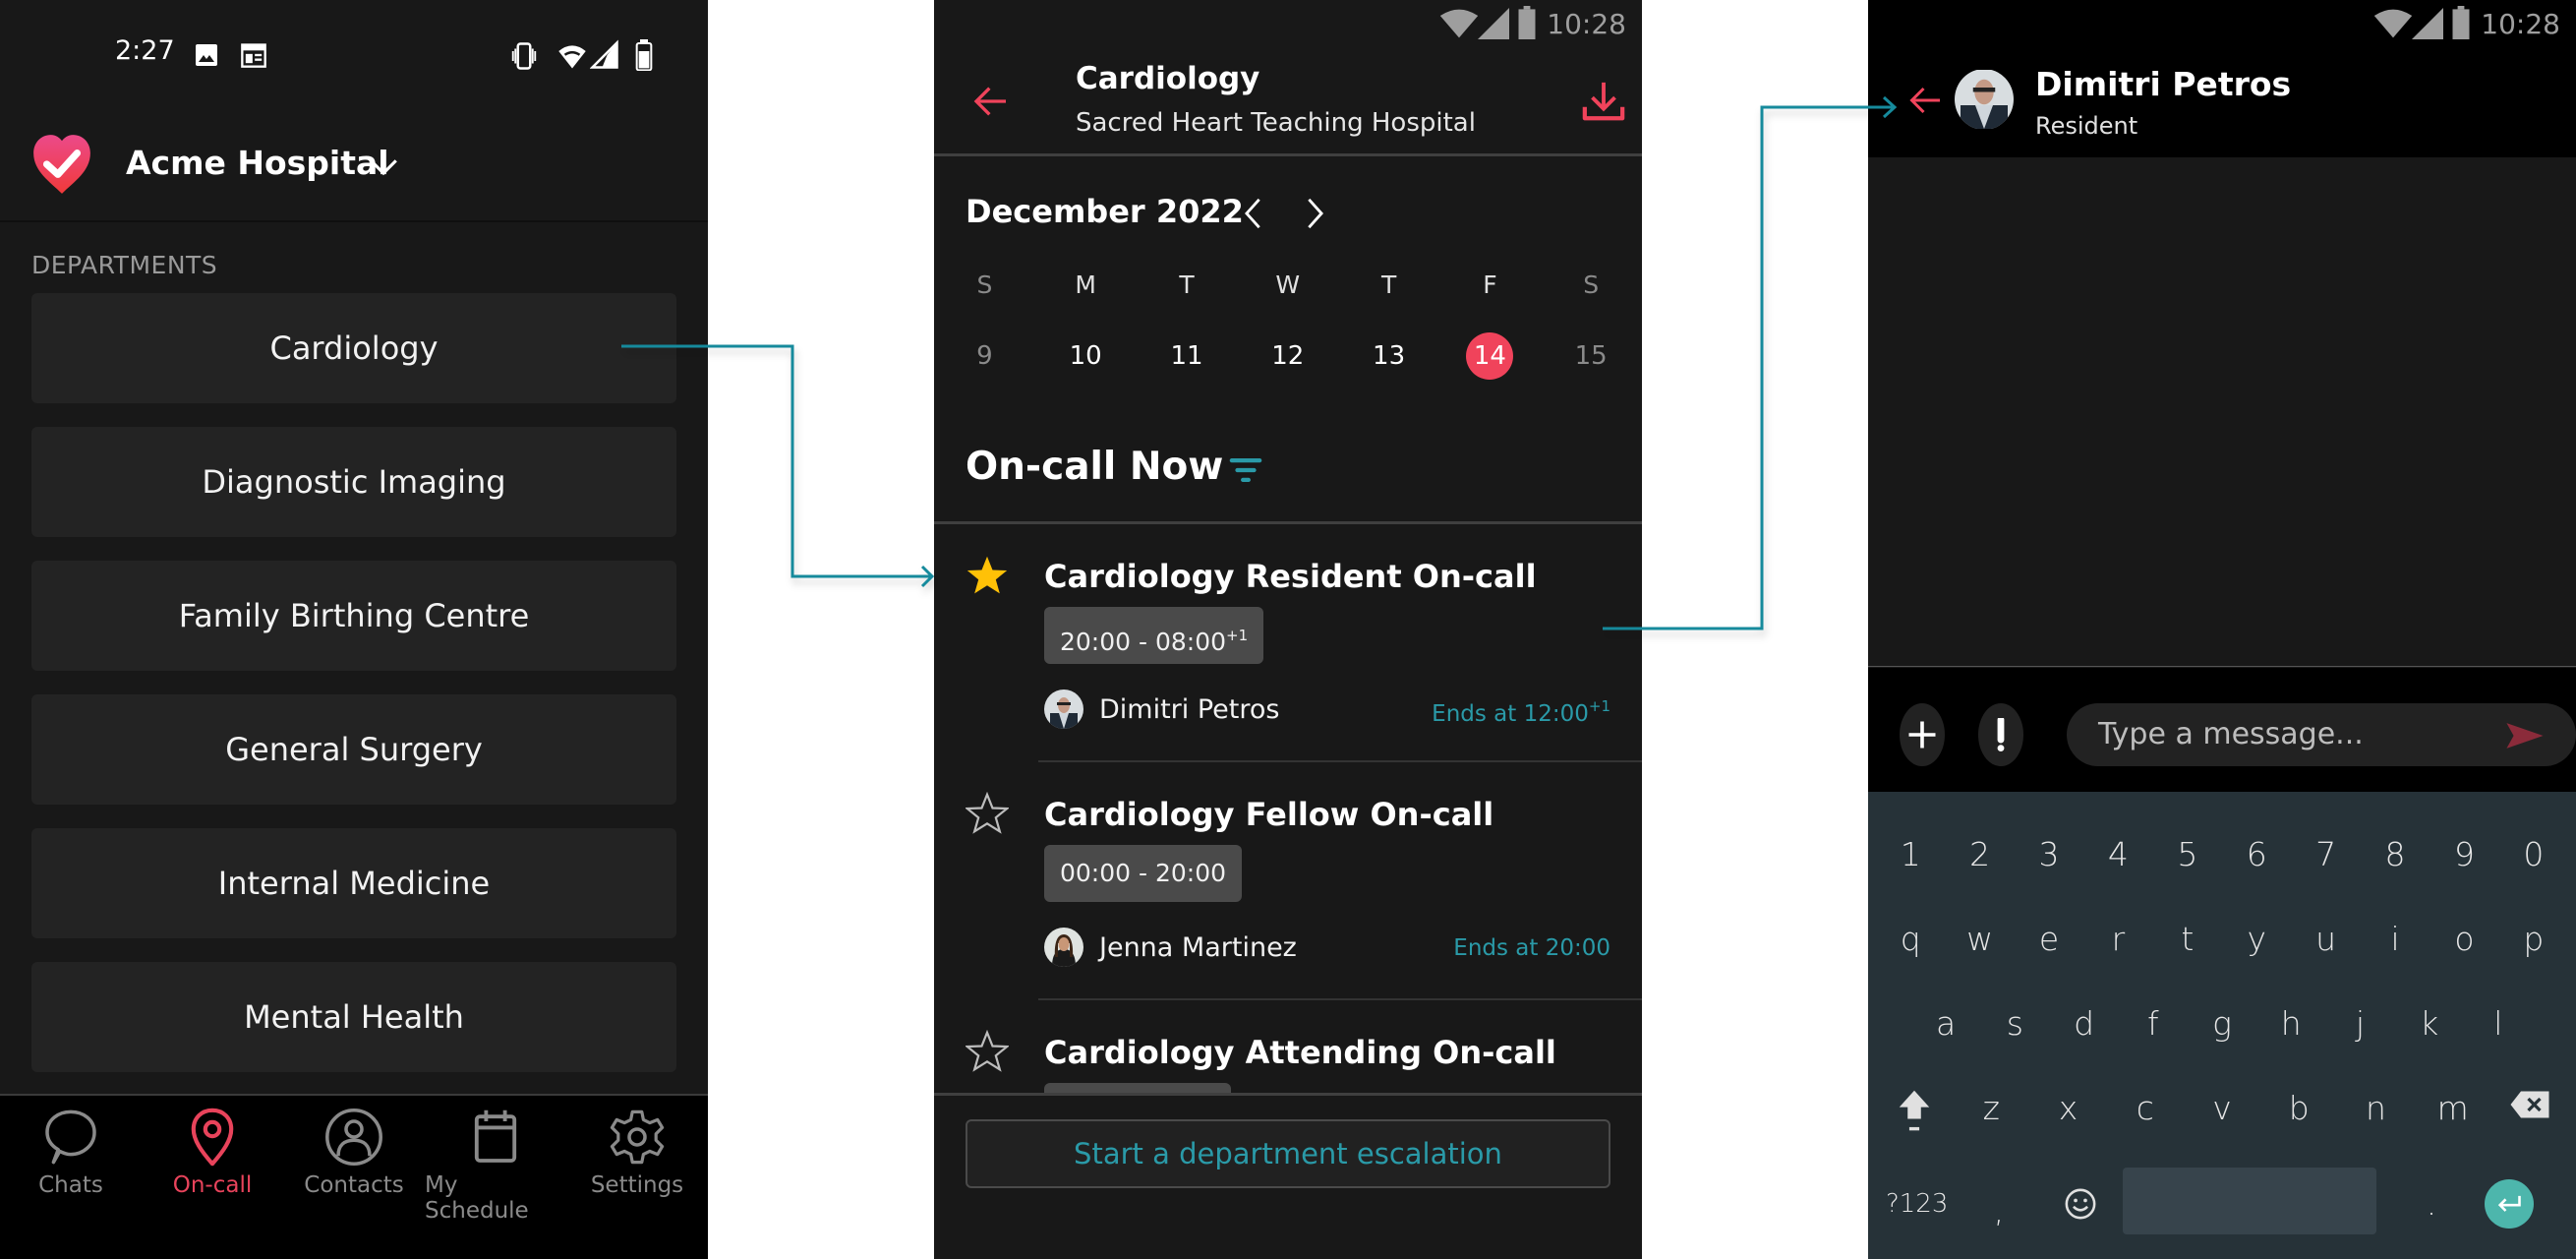 Image resolution: width=2576 pixels, height=1259 pixels. What do you see at coordinates (2453, 1114) in the screenshot?
I see `key-m: m` at bounding box center [2453, 1114].